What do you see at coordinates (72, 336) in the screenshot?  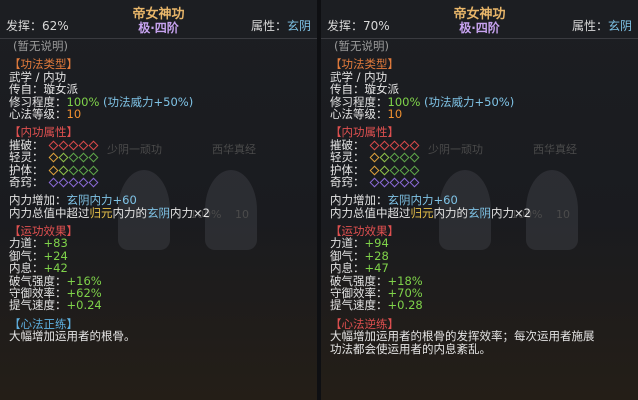 I see `xinfa-text: 大幅增加运用者的根骨。` at bounding box center [72, 336].